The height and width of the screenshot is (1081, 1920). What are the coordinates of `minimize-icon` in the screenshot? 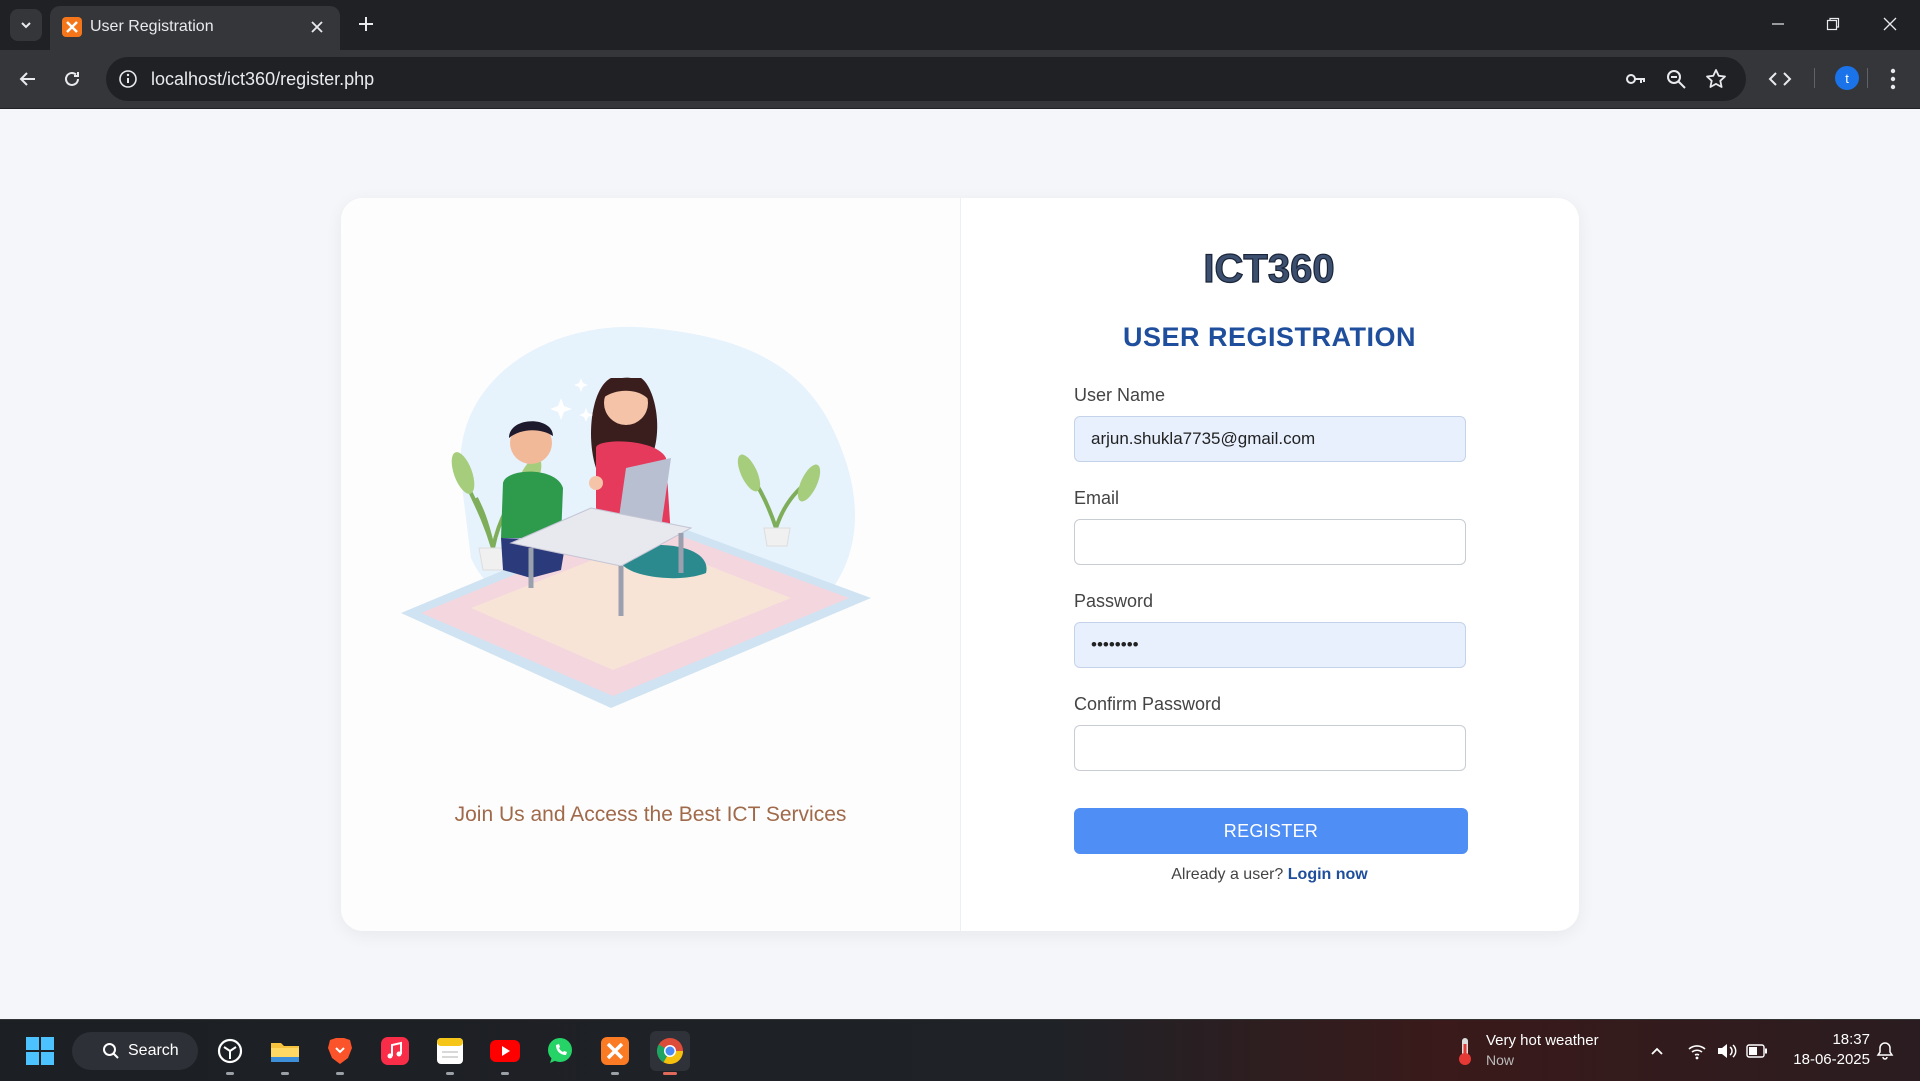 It's located at (1778, 24).